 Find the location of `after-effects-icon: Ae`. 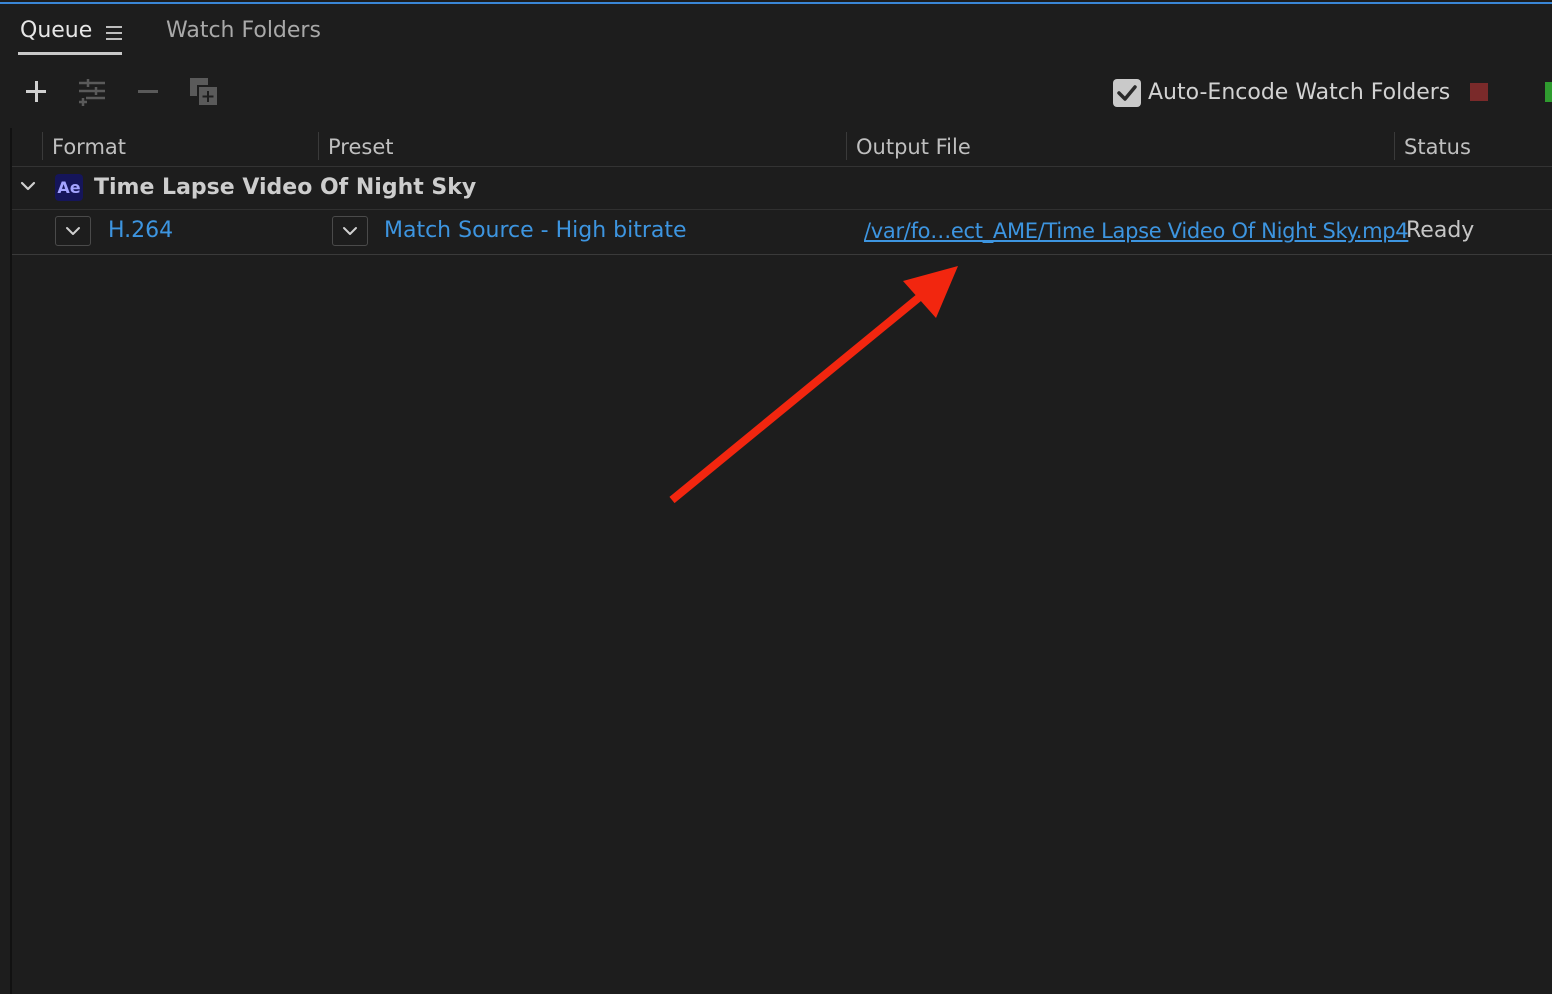

after-effects-icon: Ae is located at coordinates (69, 187).